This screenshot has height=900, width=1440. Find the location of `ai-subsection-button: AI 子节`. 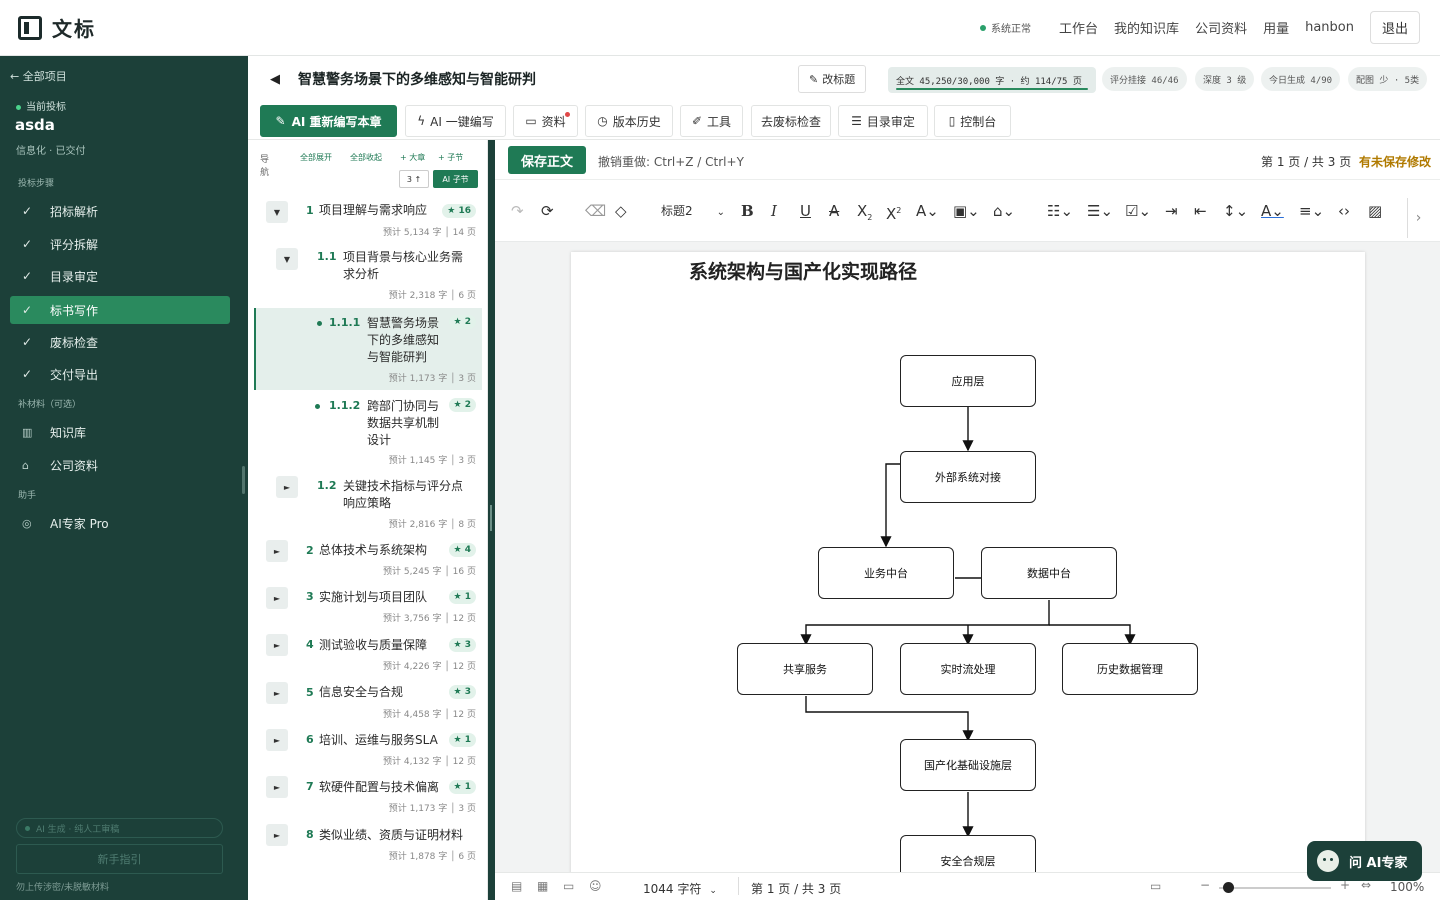

ai-subsection-button: AI 子节 is located at coordinates (455, 179).